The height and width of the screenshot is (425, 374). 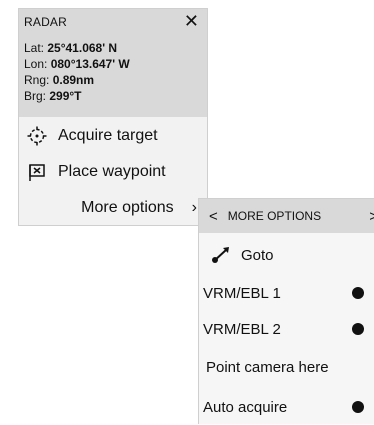 I want to click on goto-icon, so click(x=221, y=255).